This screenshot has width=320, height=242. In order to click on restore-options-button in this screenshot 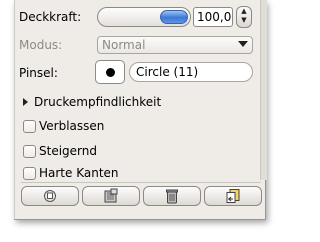, I will do `click(111, 196)`.